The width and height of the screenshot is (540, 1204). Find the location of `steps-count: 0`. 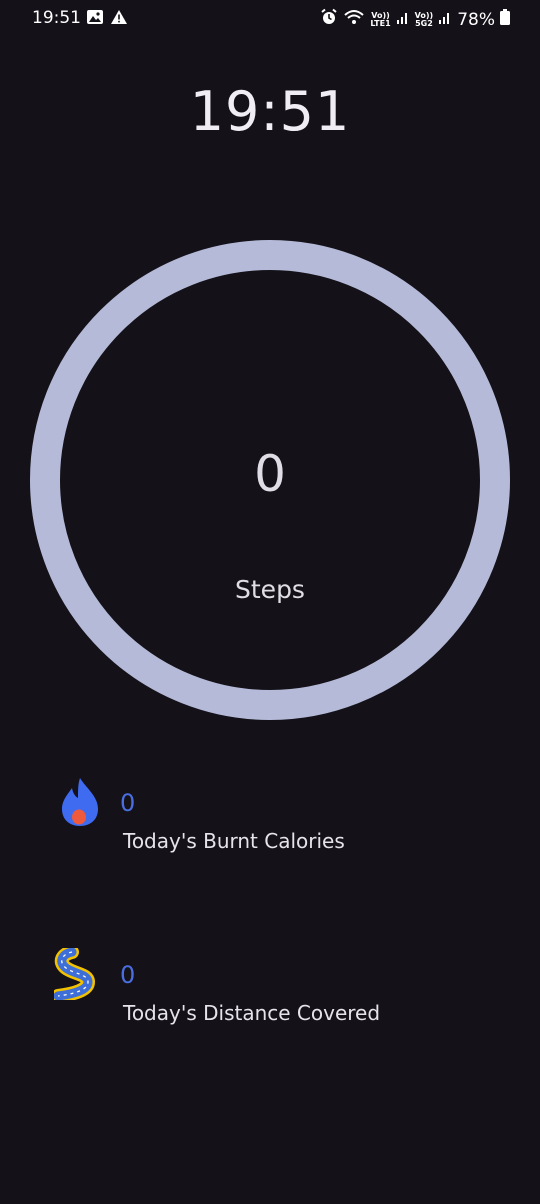

steps-count: 0 is located at coordinates (270, 474).